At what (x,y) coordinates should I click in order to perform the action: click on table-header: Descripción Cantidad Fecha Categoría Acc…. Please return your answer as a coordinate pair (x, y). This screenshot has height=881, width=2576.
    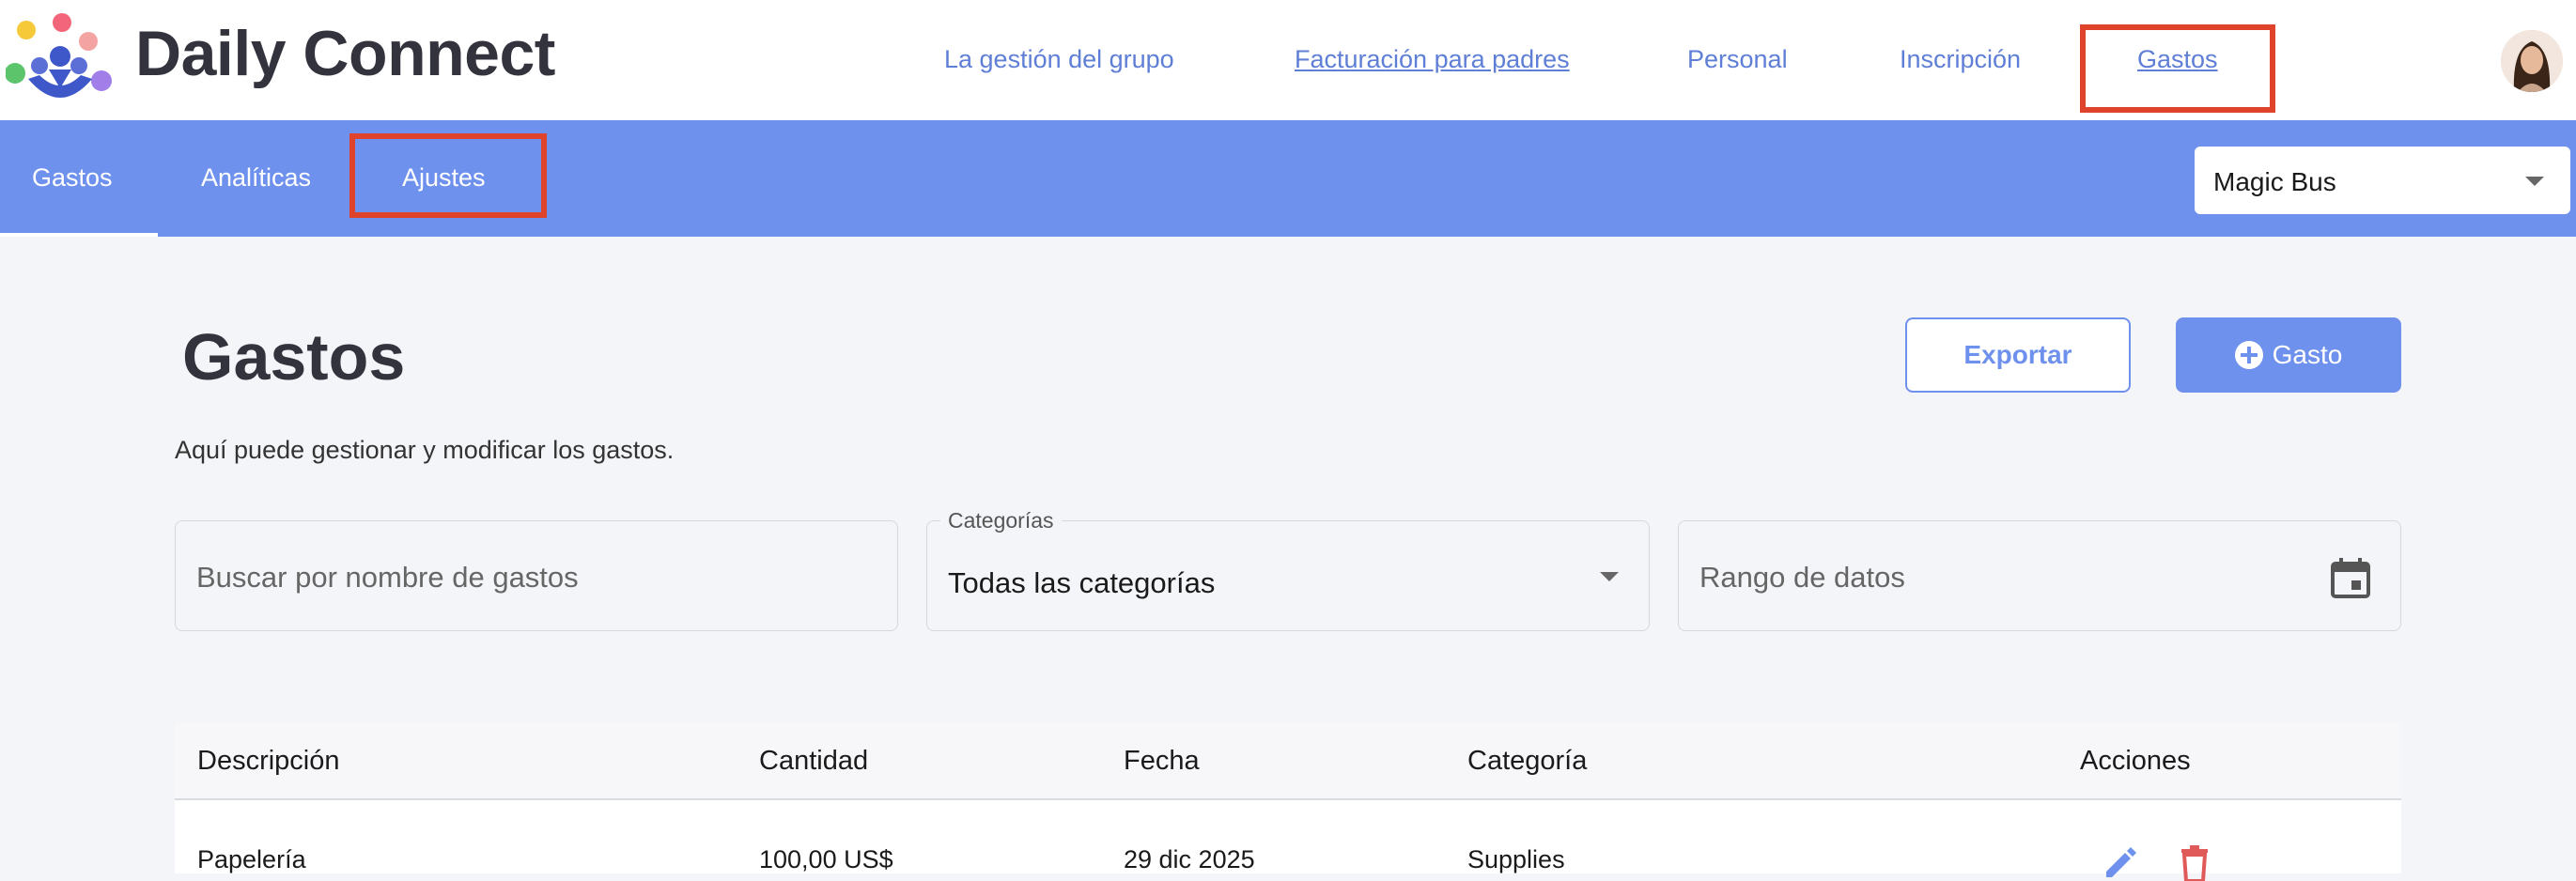
    Looking at the image, I should click on (1288, 761).